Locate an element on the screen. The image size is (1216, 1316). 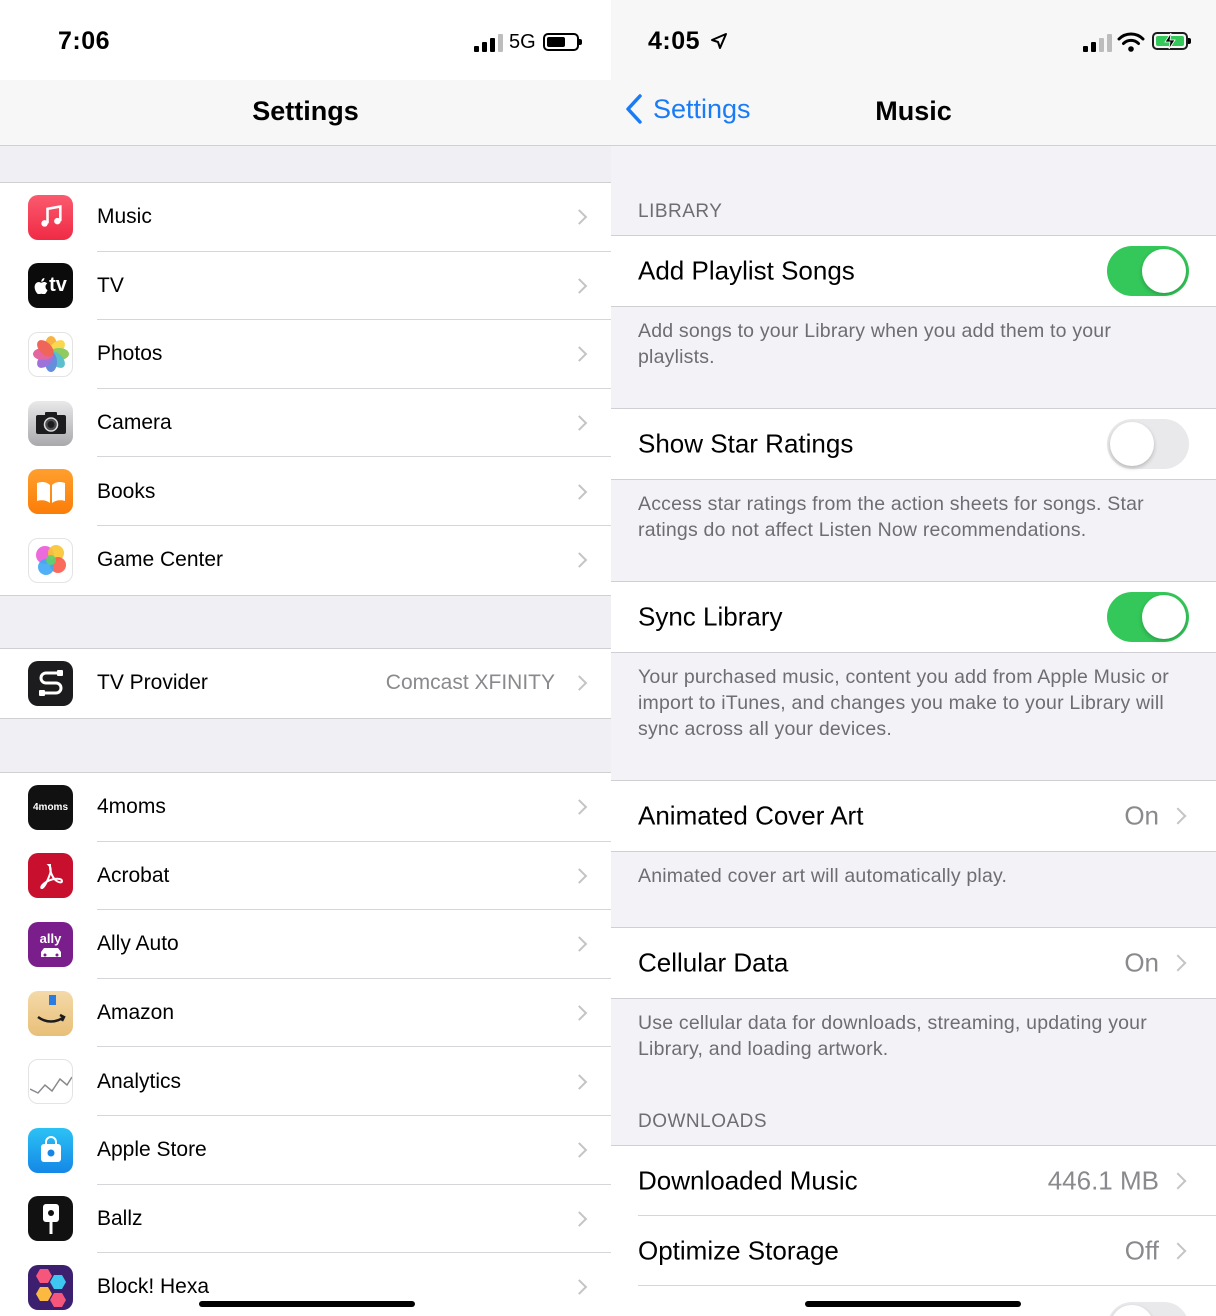
settings-item-label: Ally Auto is located at coordinates (138, 944).